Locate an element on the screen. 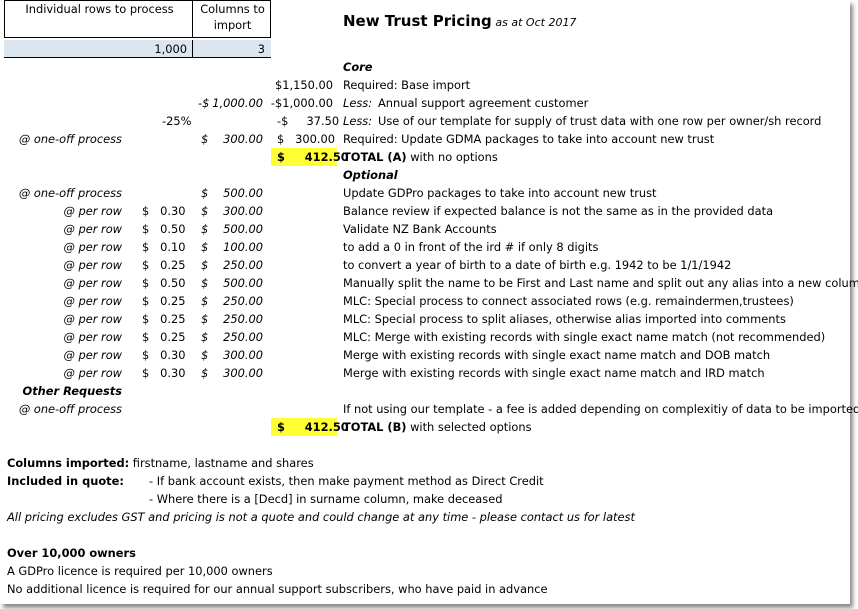 The width and height of the screenshot is (858, 609). total-b-text: TOTAL (B) with selected options is located at coordinates (437, 427).